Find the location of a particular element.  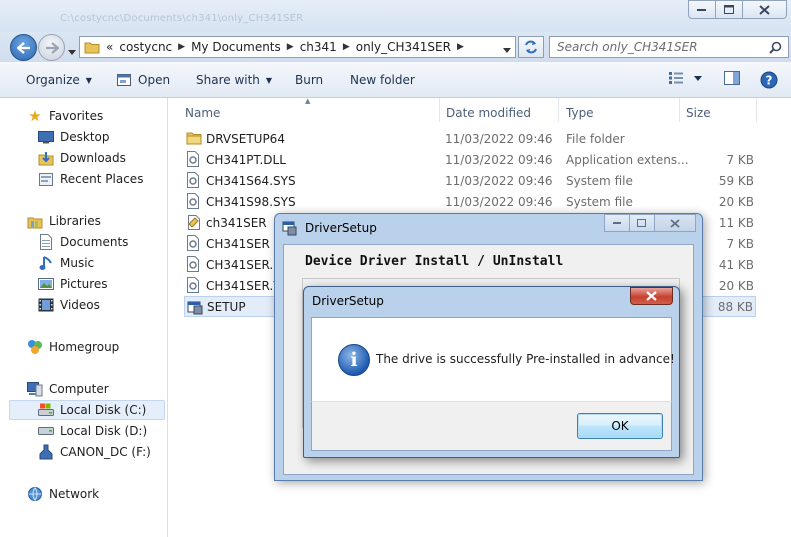

breadcrumb-costycnc: costycnc is located at coordinates (145, 47).